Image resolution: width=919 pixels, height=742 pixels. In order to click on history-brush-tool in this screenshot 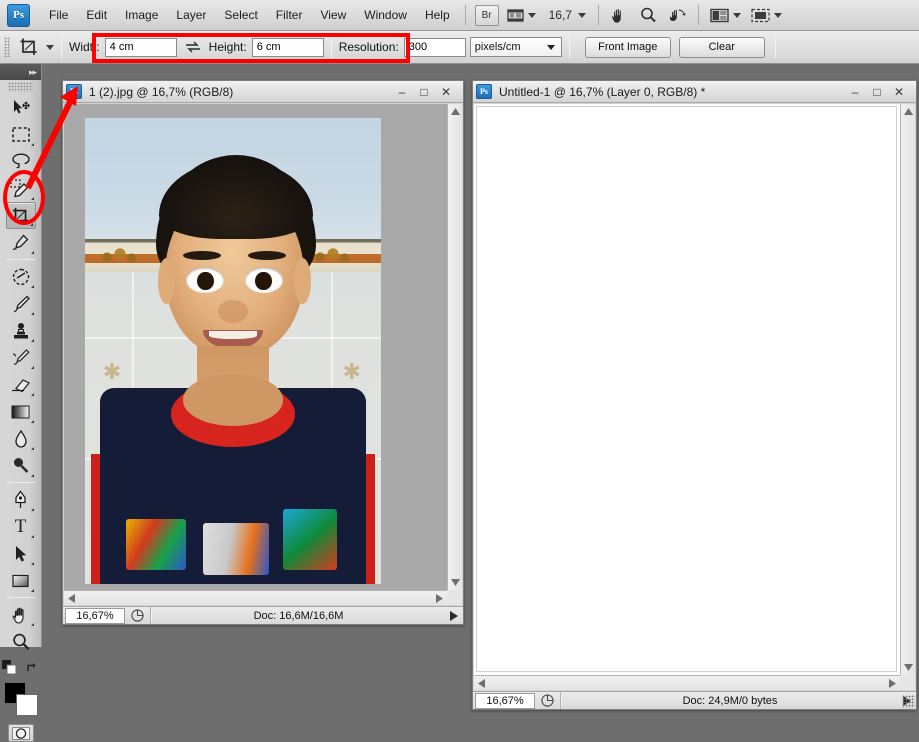, I will do `click(21, 357)`.